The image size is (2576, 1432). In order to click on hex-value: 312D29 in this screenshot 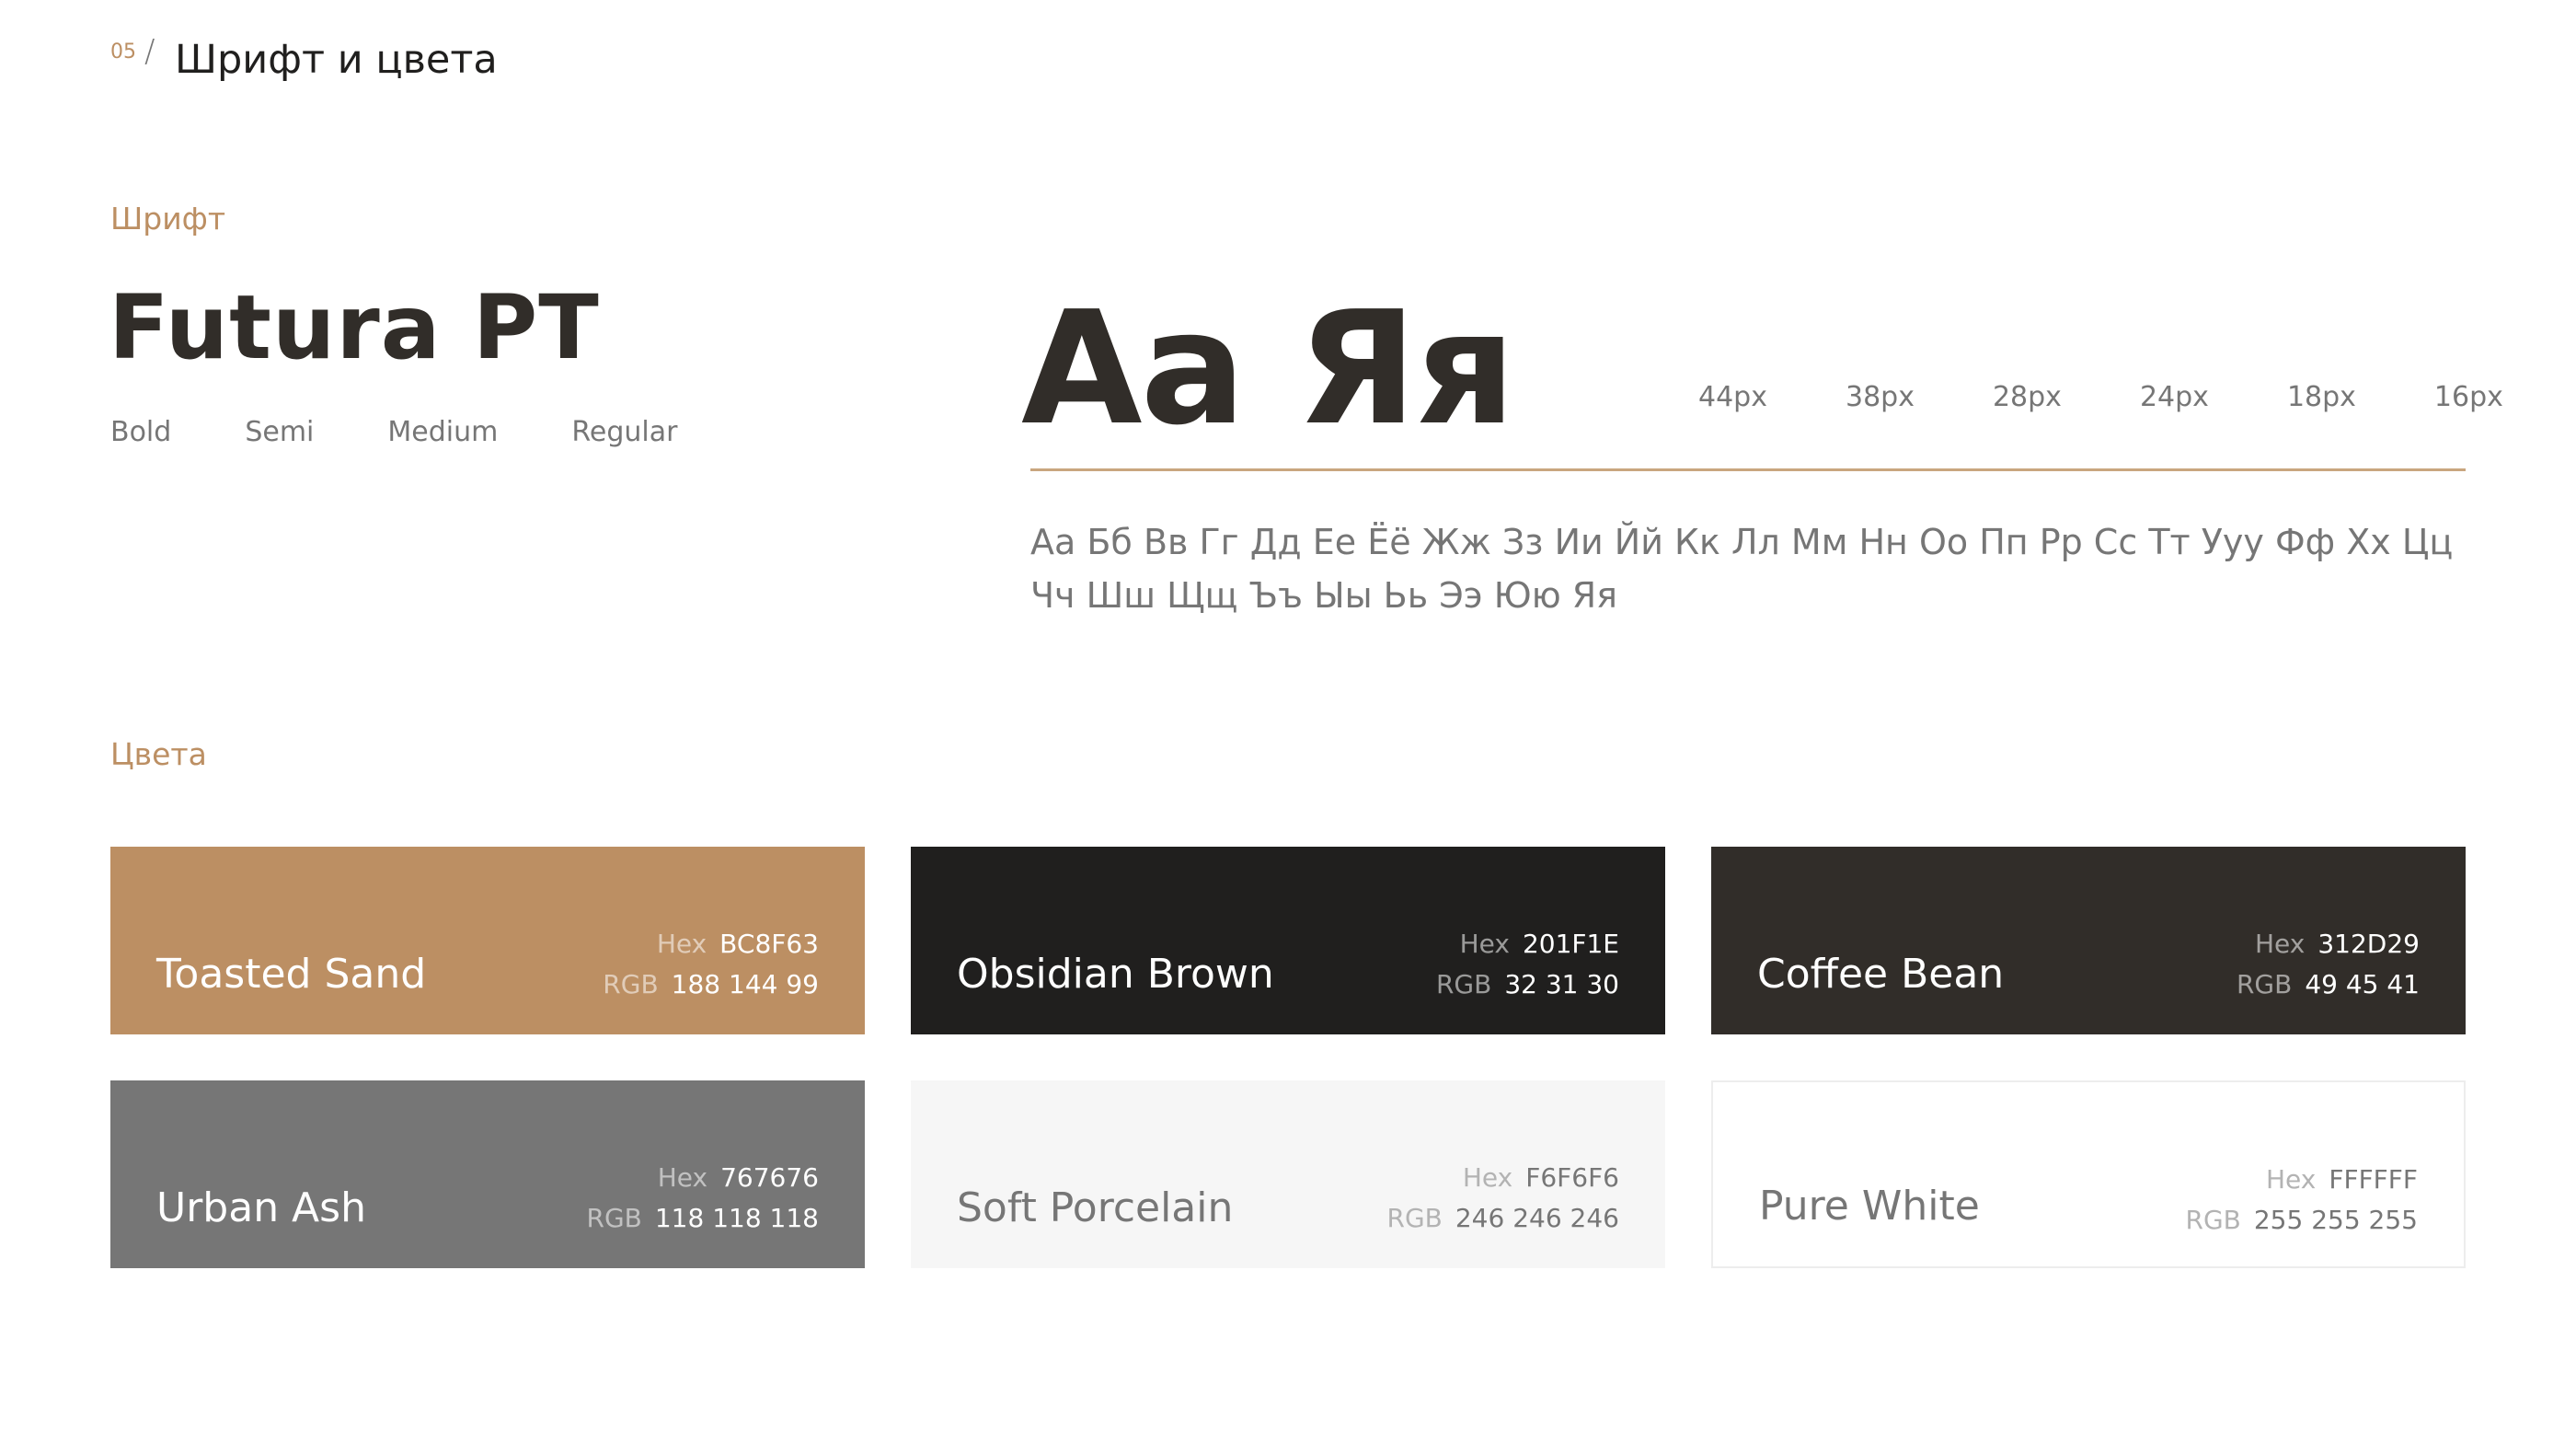, I will do `click(2368, 944)`.